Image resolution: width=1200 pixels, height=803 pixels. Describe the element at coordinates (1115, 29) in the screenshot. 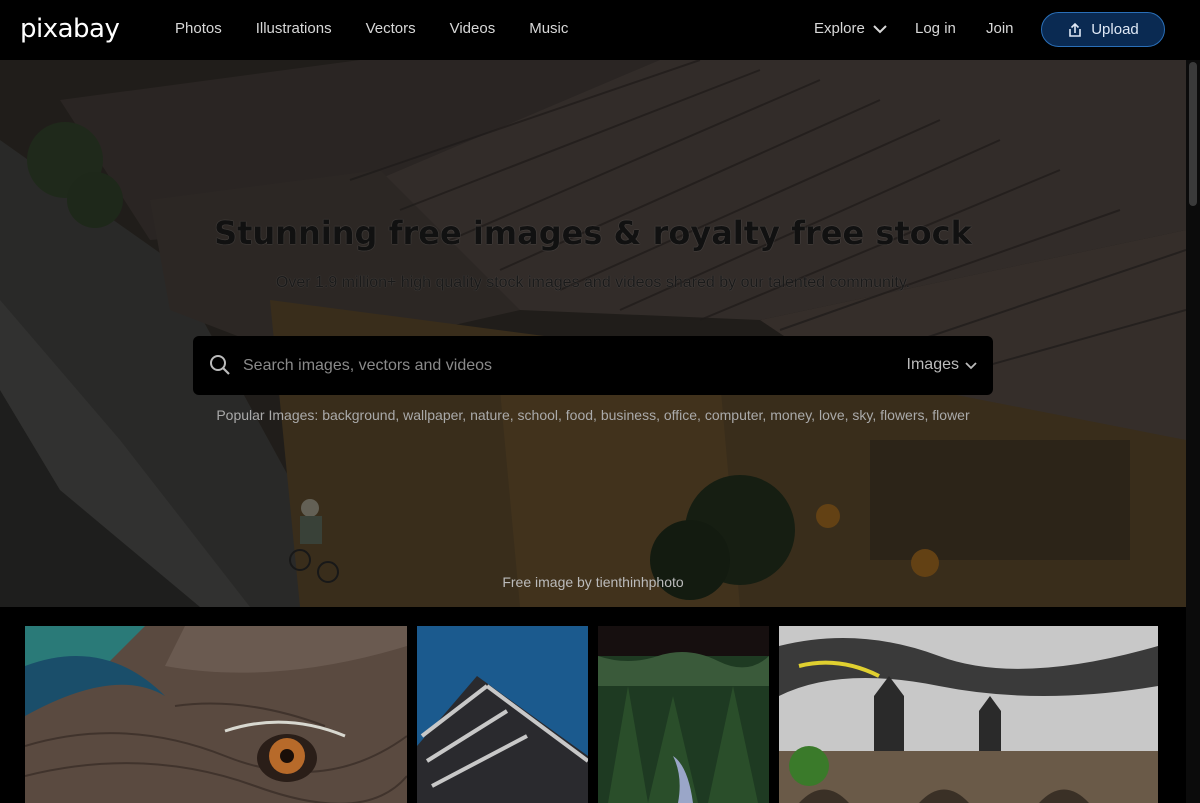

I see `upload-label: Upload` at that location.